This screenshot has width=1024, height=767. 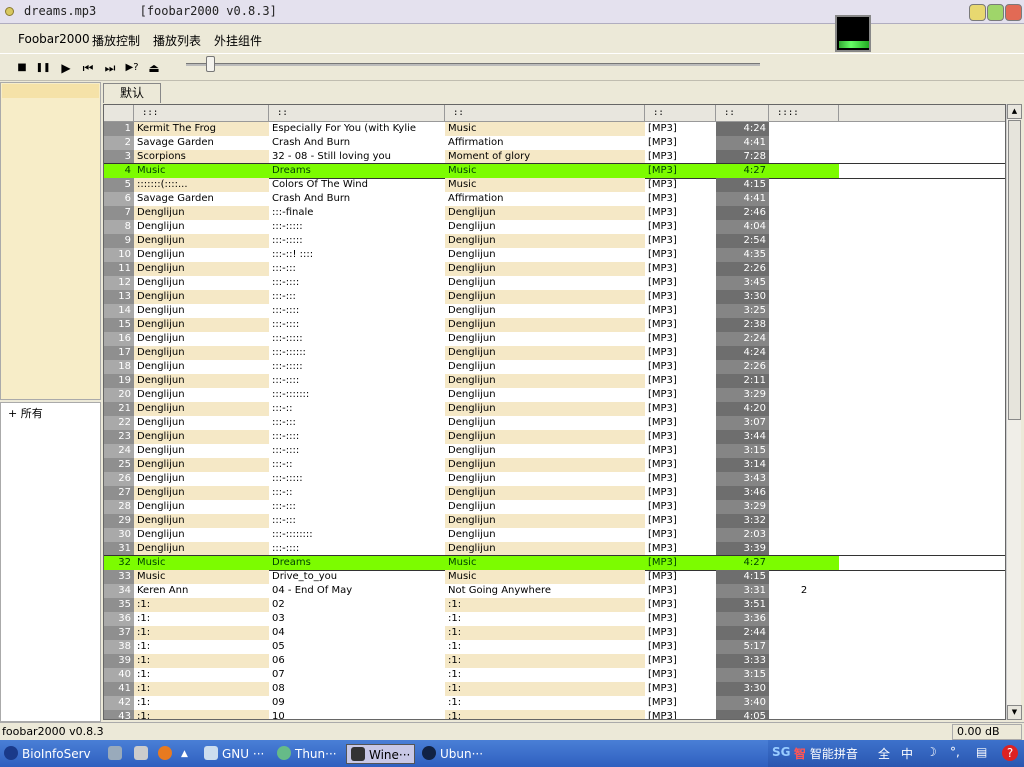 What do you see at coordinates (116, 40) in the screenshot?
I see `menu-playback: 播放控制` at bounding box center [116, 40].